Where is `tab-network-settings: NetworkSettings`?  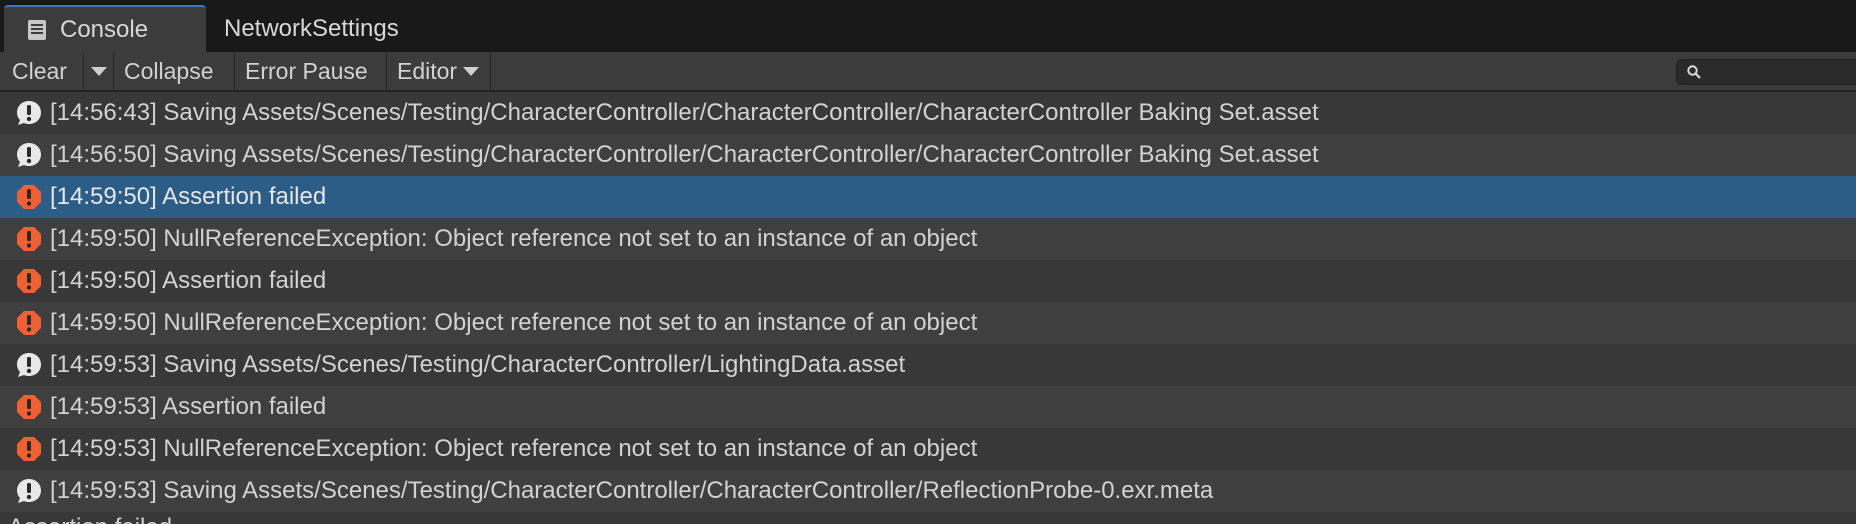
tab-network-settings: NetworkSettings is located at coordinates (311, 28).